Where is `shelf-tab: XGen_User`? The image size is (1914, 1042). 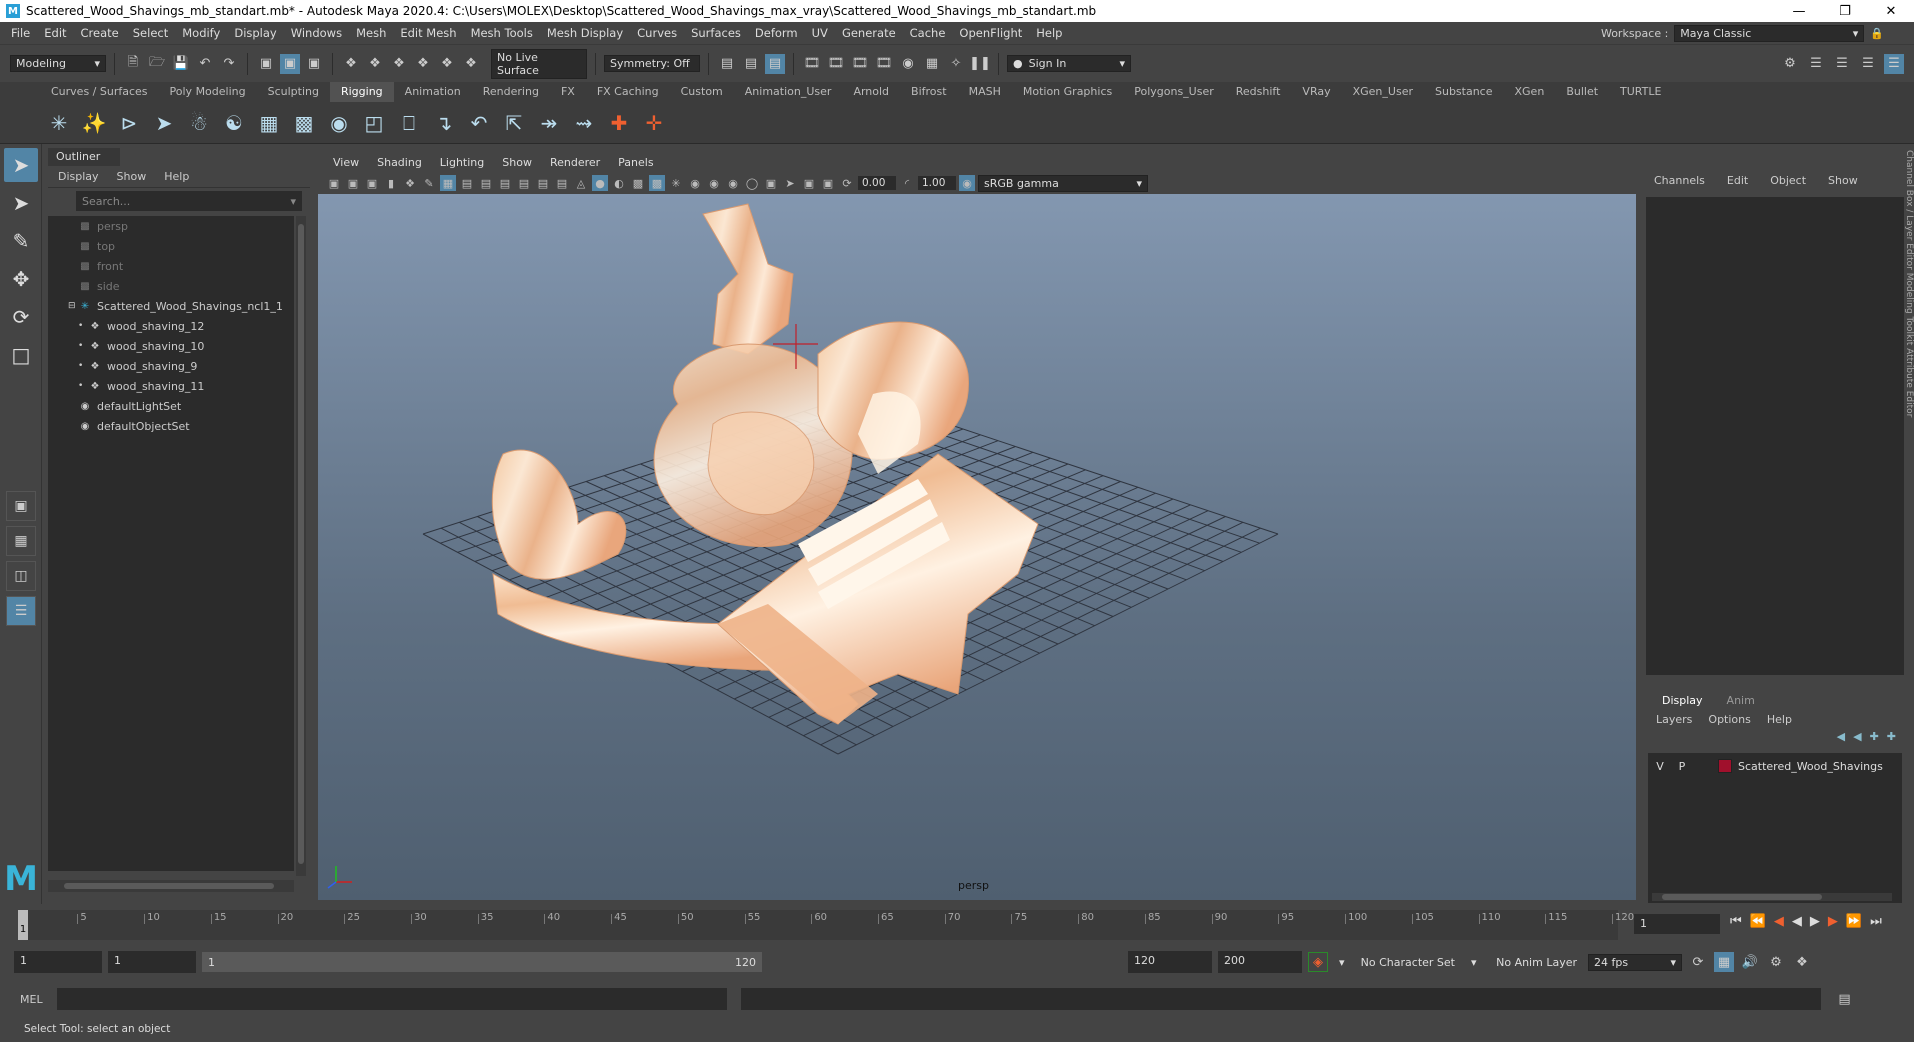
shelf-tab: XGen_User is located at coordinates (1383, 92).